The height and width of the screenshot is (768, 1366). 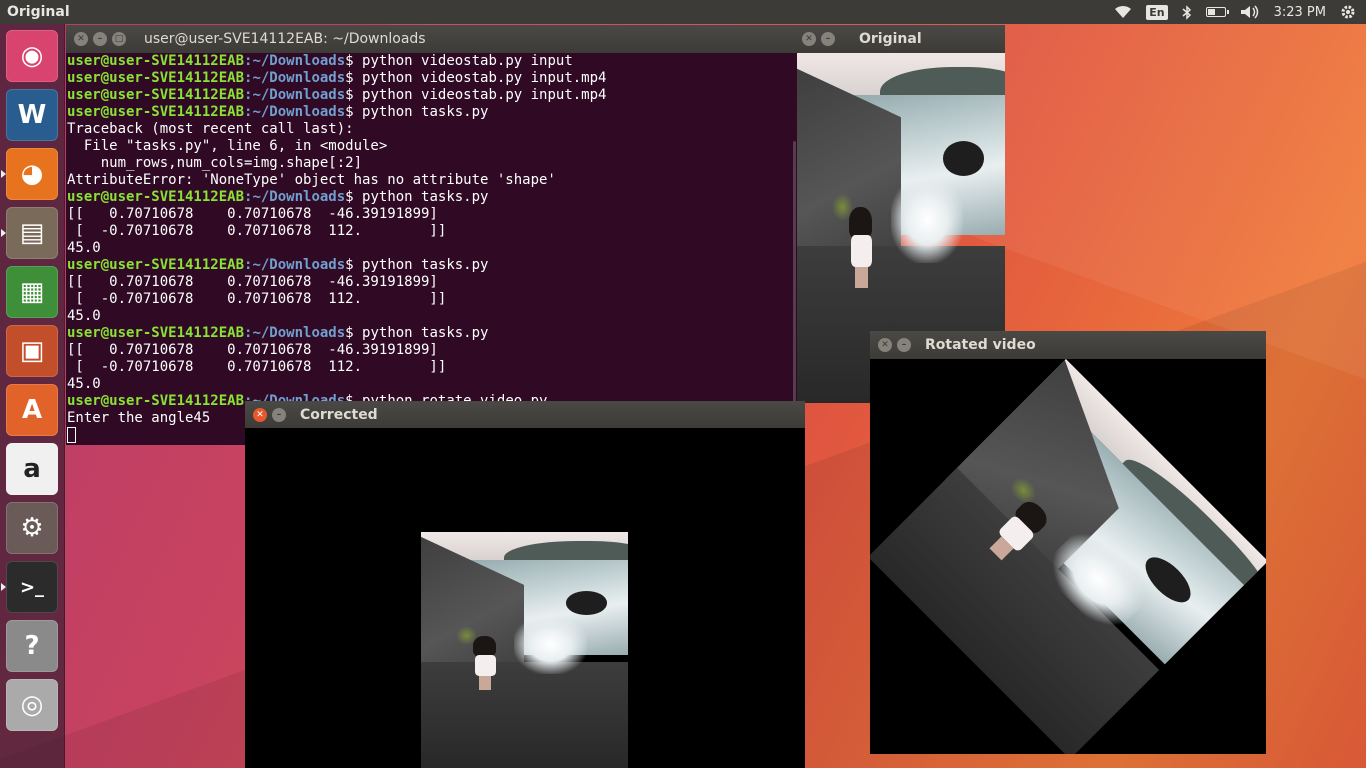 I want to click on firefox-icon: ◕, so click(x=32, y=174).